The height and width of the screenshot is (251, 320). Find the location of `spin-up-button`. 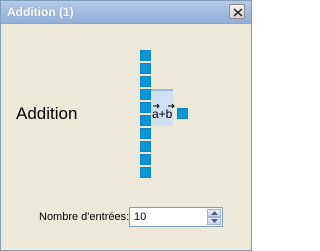

spin-up-button is located at coordinates (214, 213).